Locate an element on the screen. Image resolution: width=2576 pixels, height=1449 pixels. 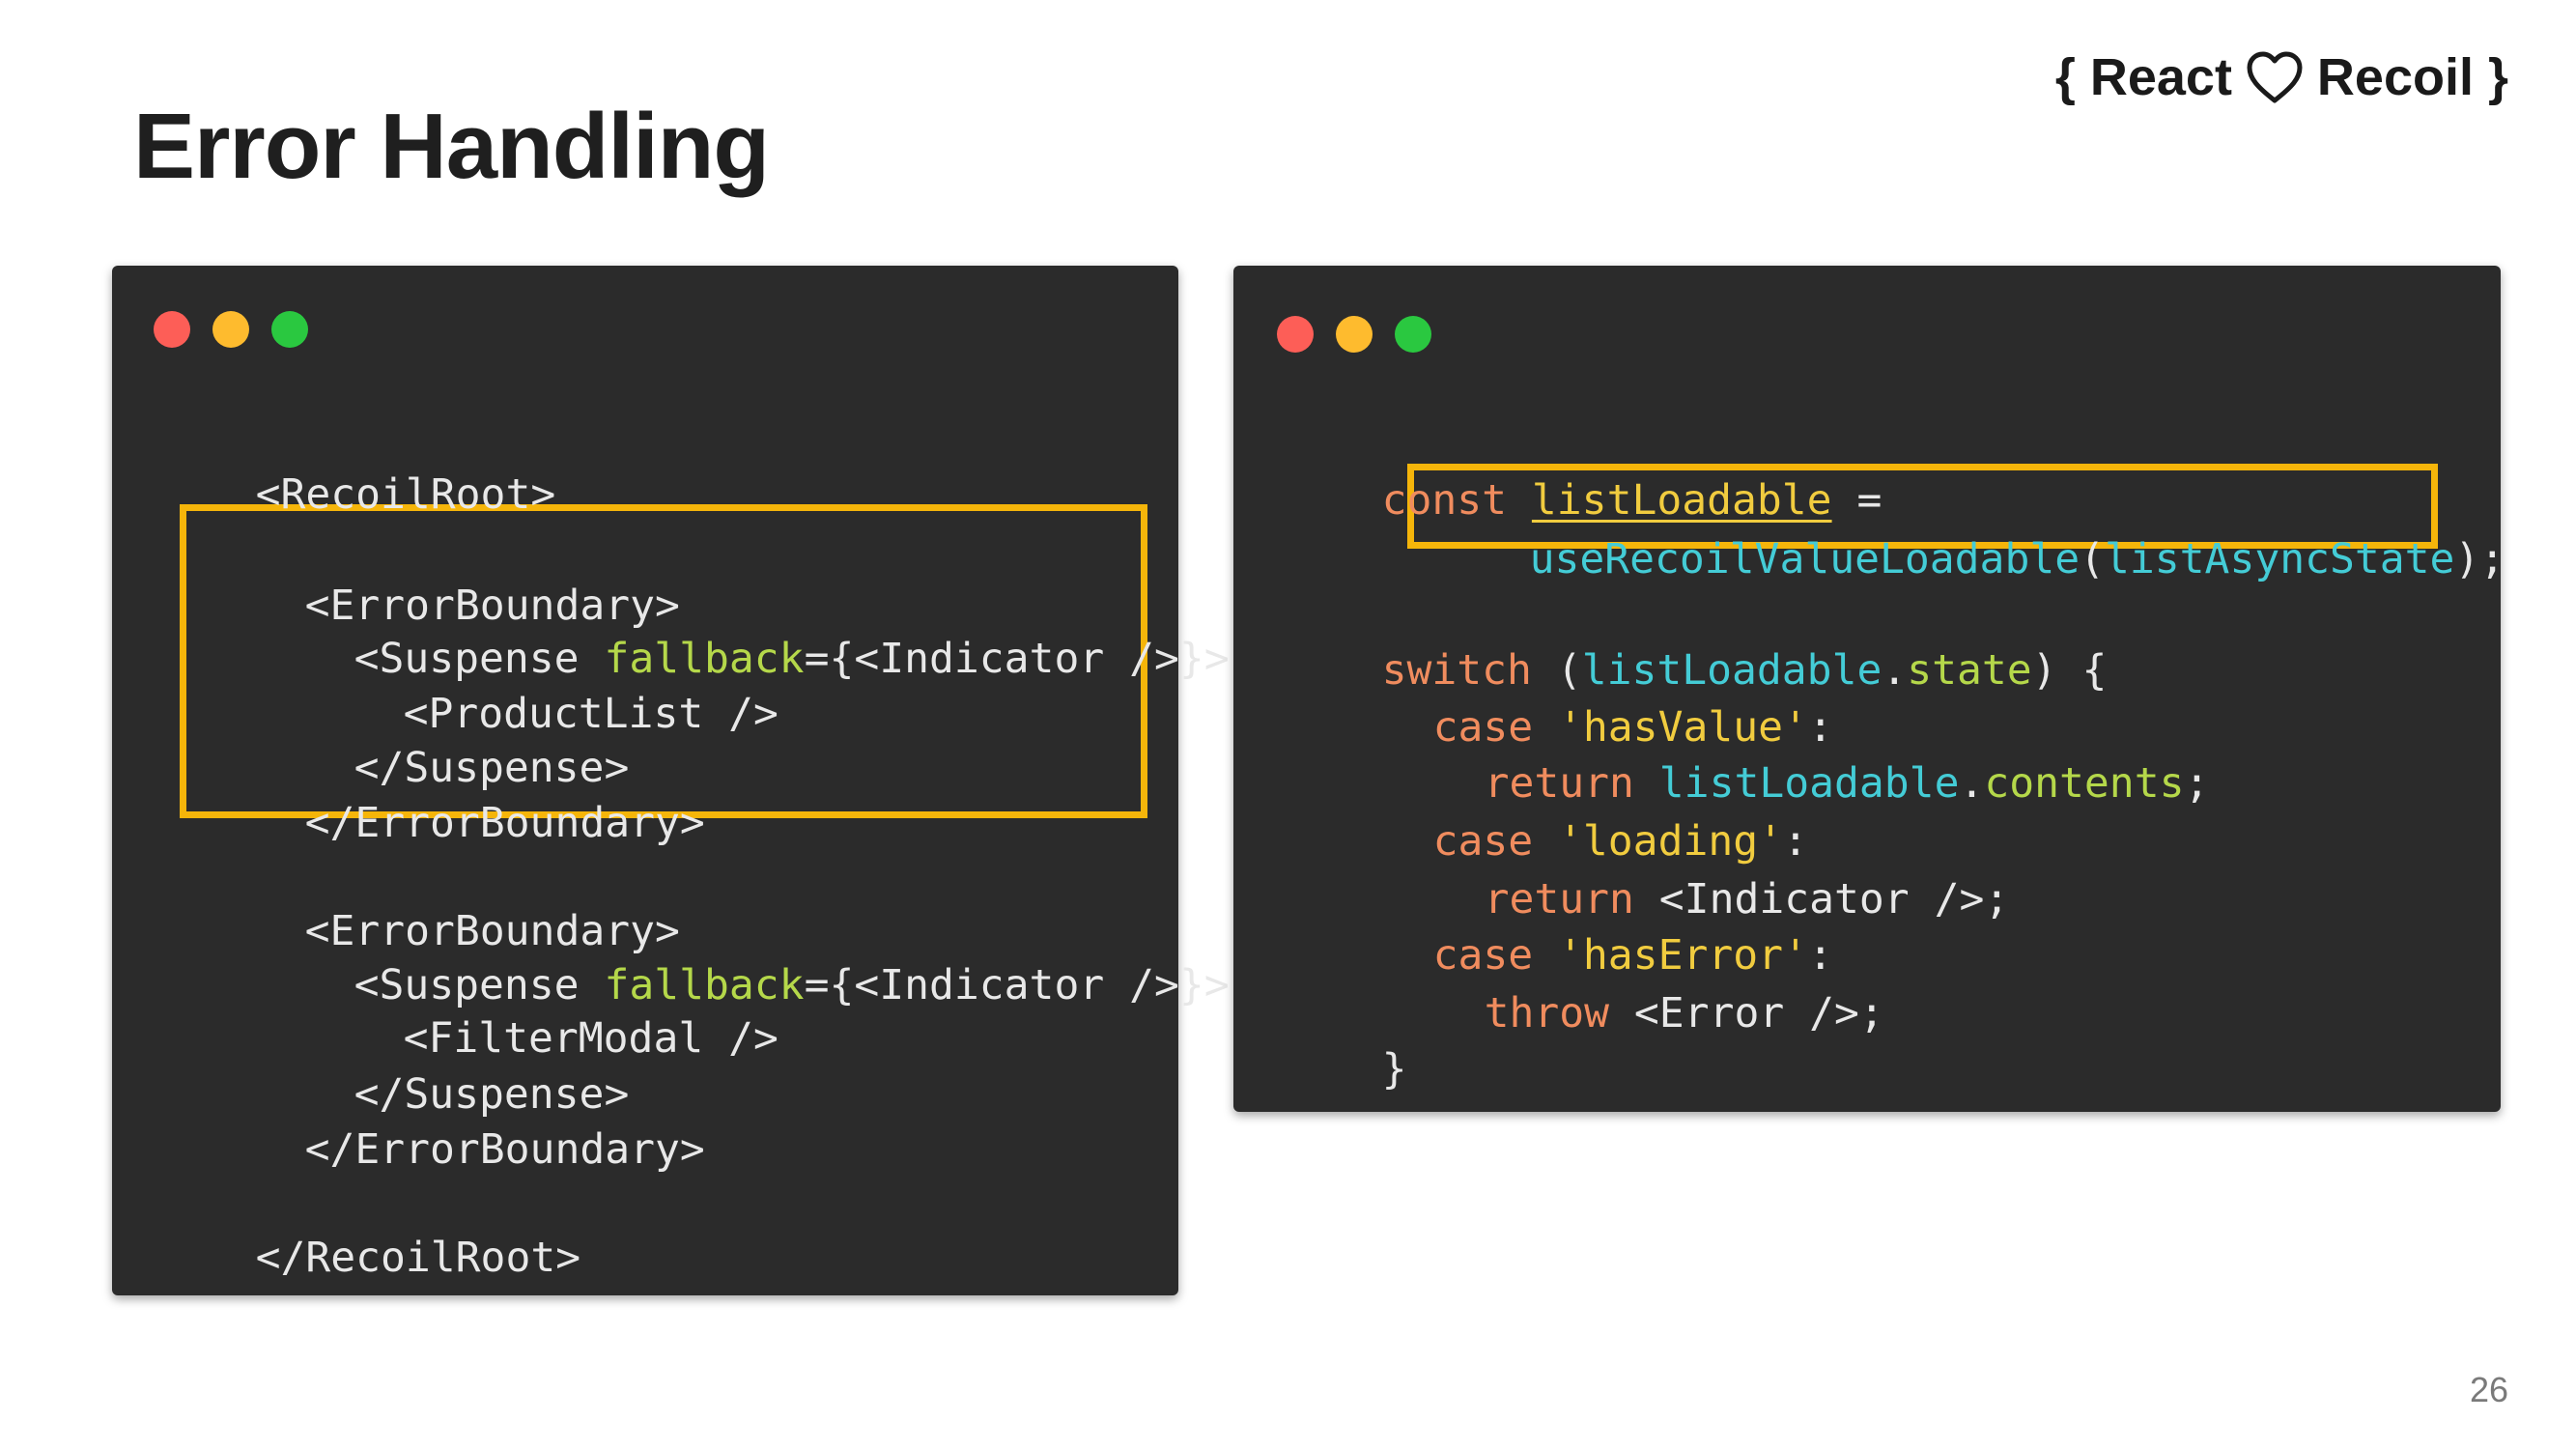
code-token: ( is located at coordinates (2092, 559).